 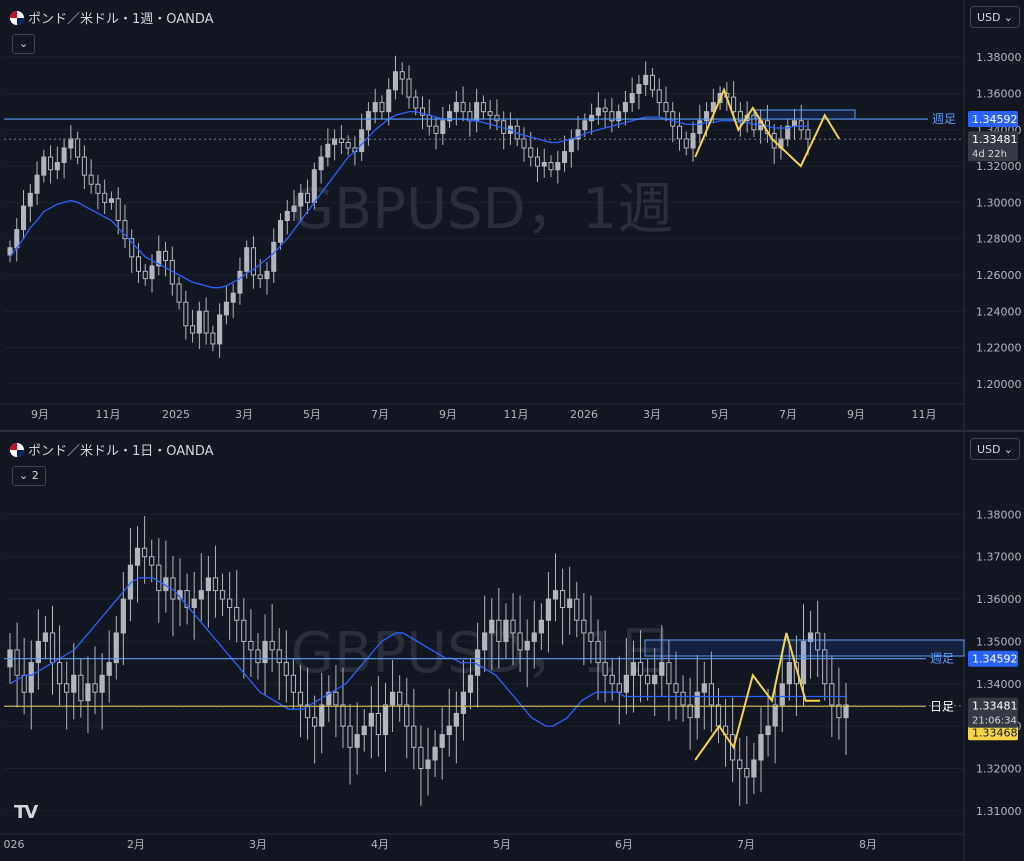 I want to click on countdown-text: 21:06:34, so click(x=994, y=721).